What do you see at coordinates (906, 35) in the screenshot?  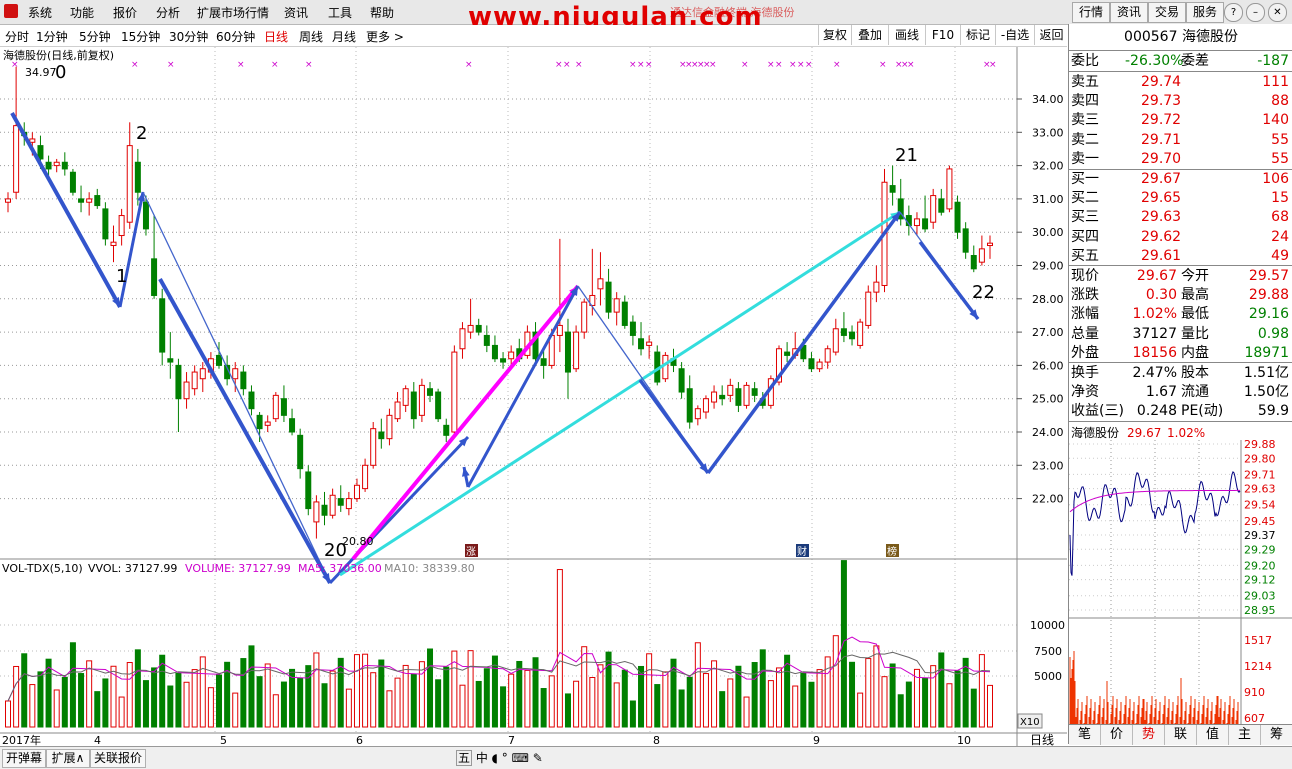 I see `drawline-button: 画线` at bounding box center [906, 35].